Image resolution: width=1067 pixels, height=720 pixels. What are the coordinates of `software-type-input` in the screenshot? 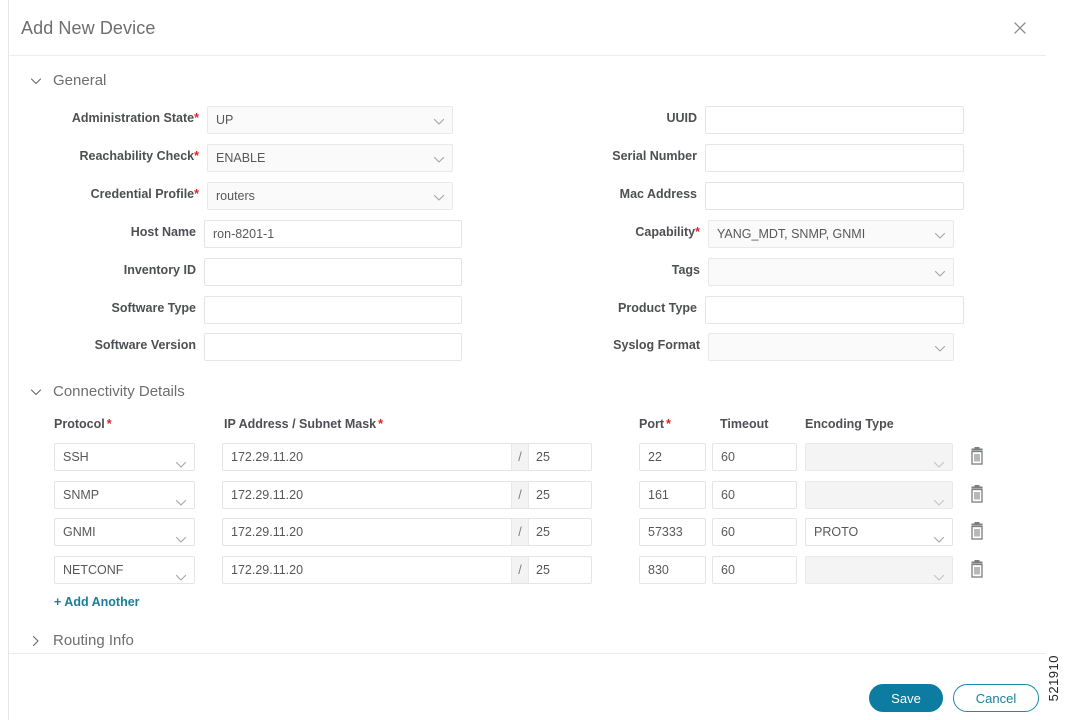 It's located at (333, 310).